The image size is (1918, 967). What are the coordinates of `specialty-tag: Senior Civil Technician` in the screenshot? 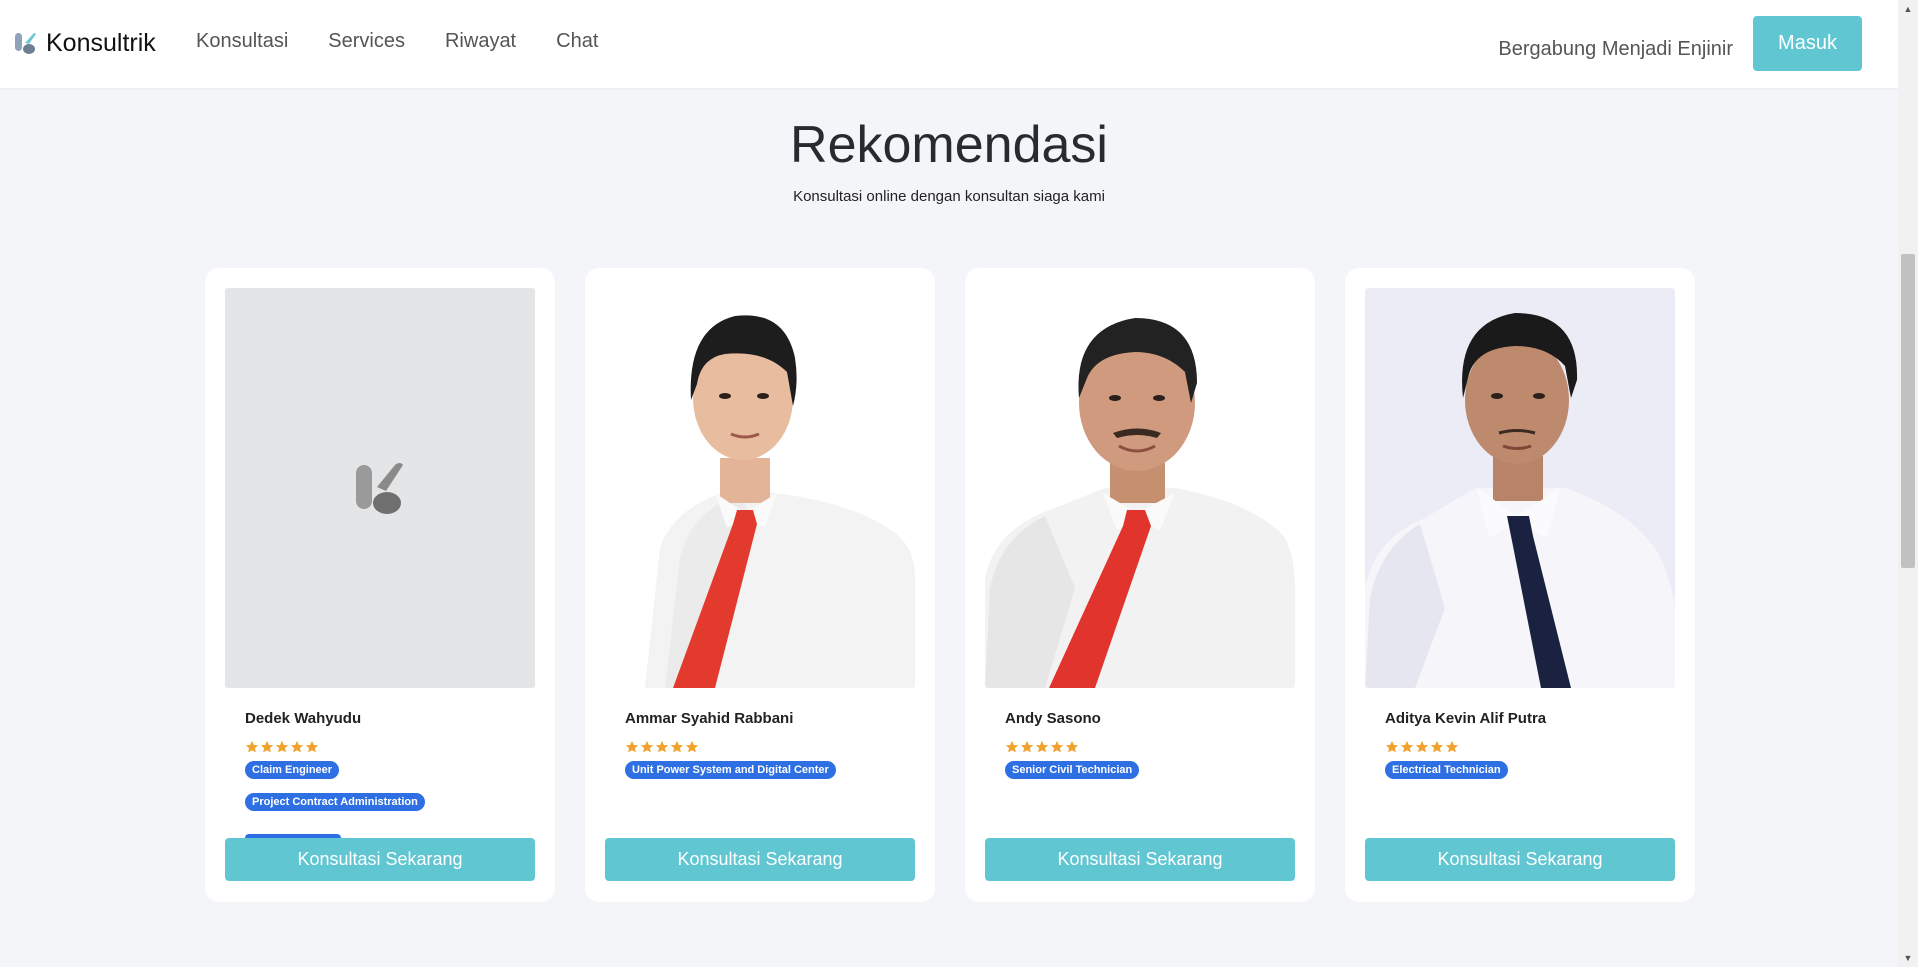 It's located at (1072, 770).